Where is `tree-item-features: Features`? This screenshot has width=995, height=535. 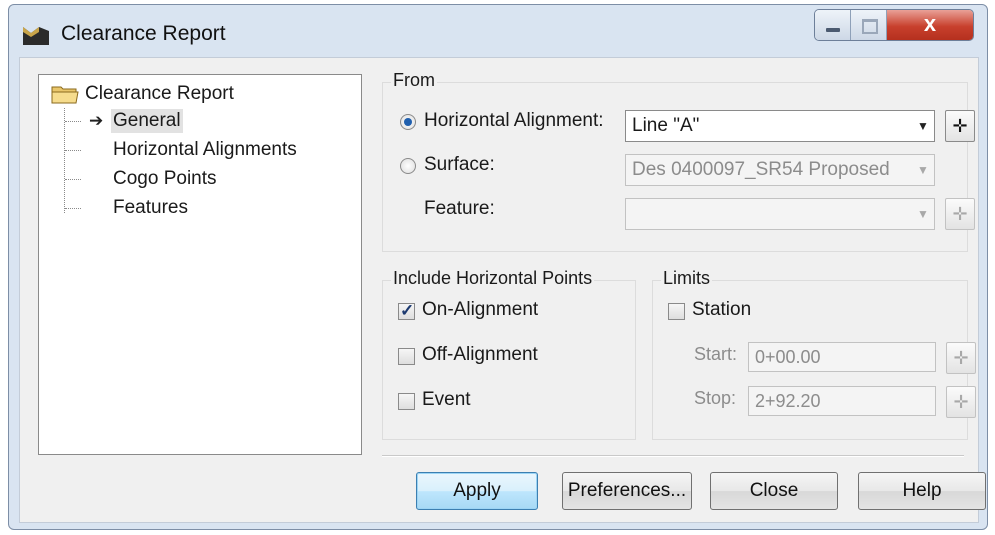 tree-item-features: Features is located at coordinates (127, 208).